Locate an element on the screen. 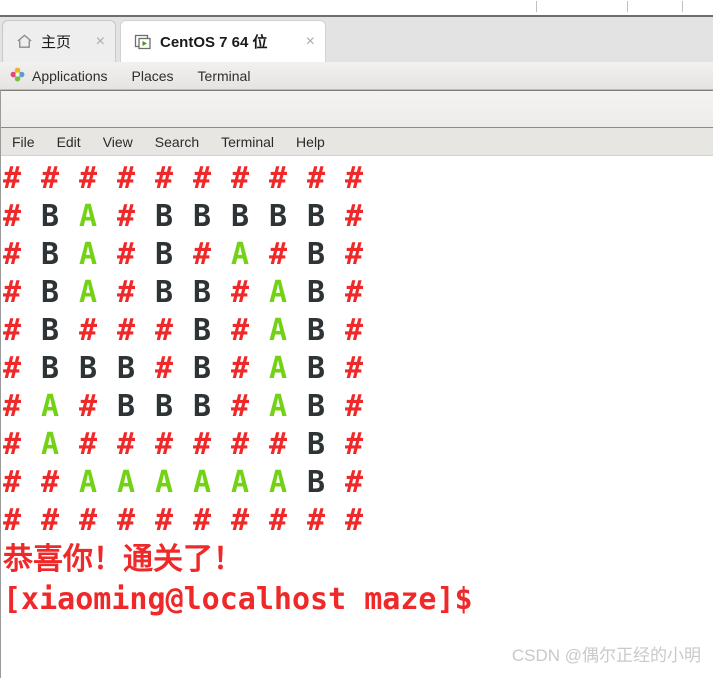  menu-edit: Edit is located at coordinates (69, 142).